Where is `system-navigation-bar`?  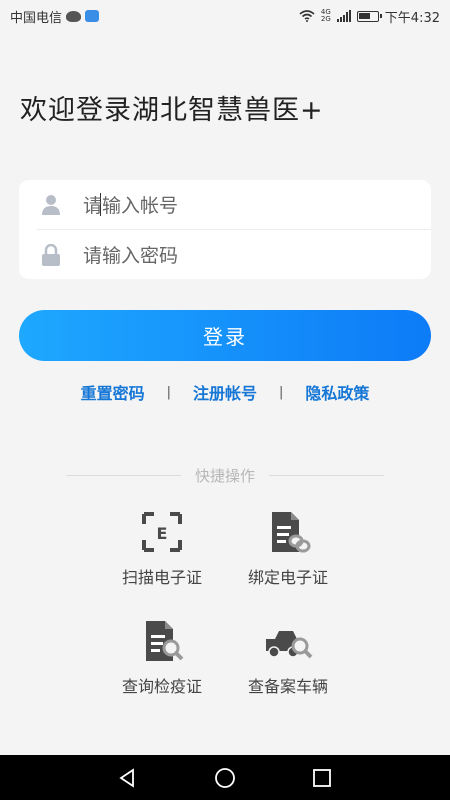 system-navigation-bar is located at coordinates (225, 777).